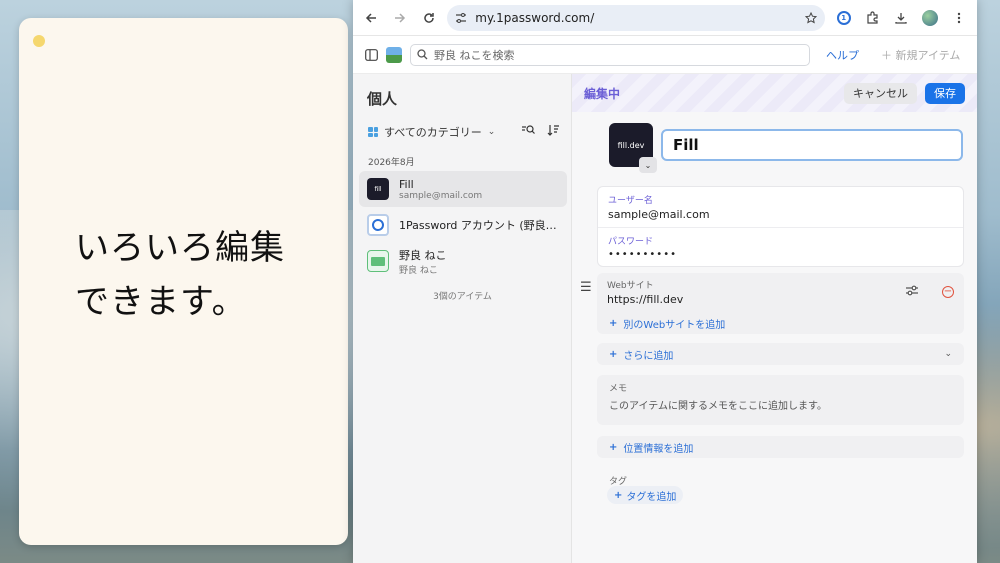 This screenshot has width=1000, height=563. What do you see at coordinates (945, 93) in the screenshot?
I see `save-button: 保存` at bounding box center [945, 93].